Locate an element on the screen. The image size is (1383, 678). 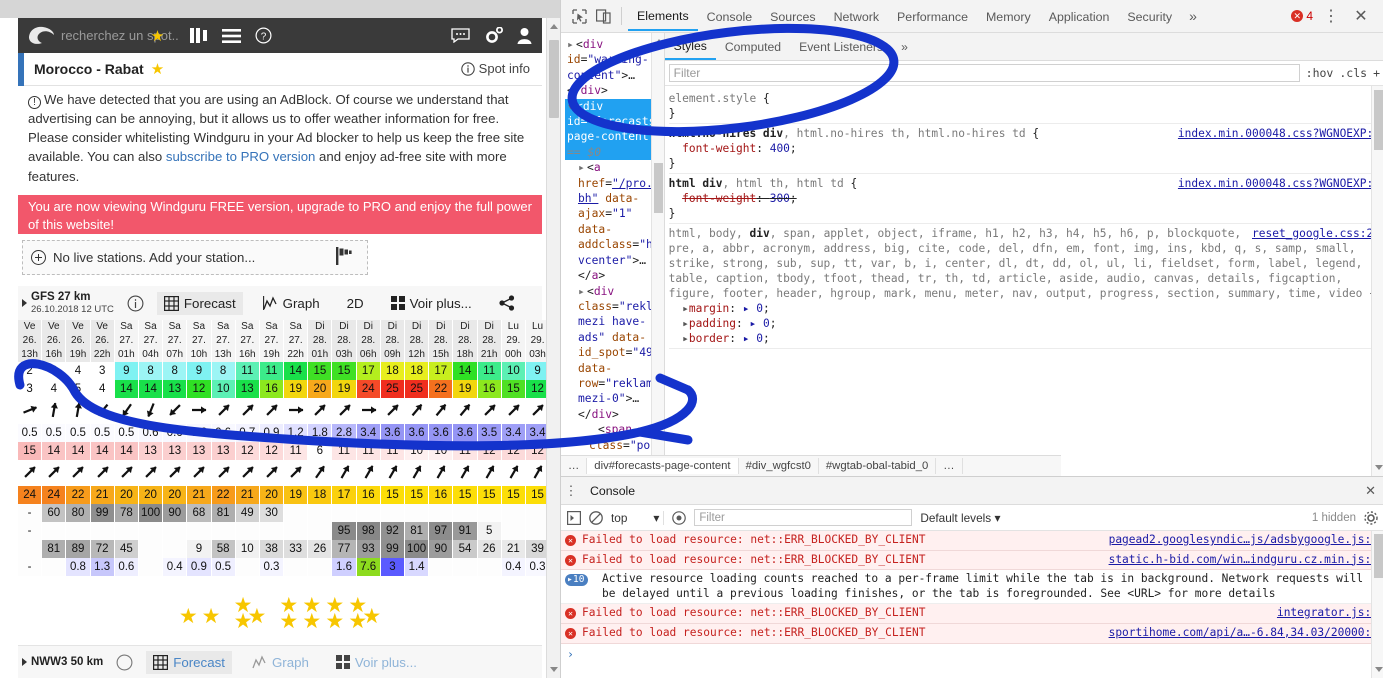
forecast-cell: 98 is located at coordinates (368, 531).